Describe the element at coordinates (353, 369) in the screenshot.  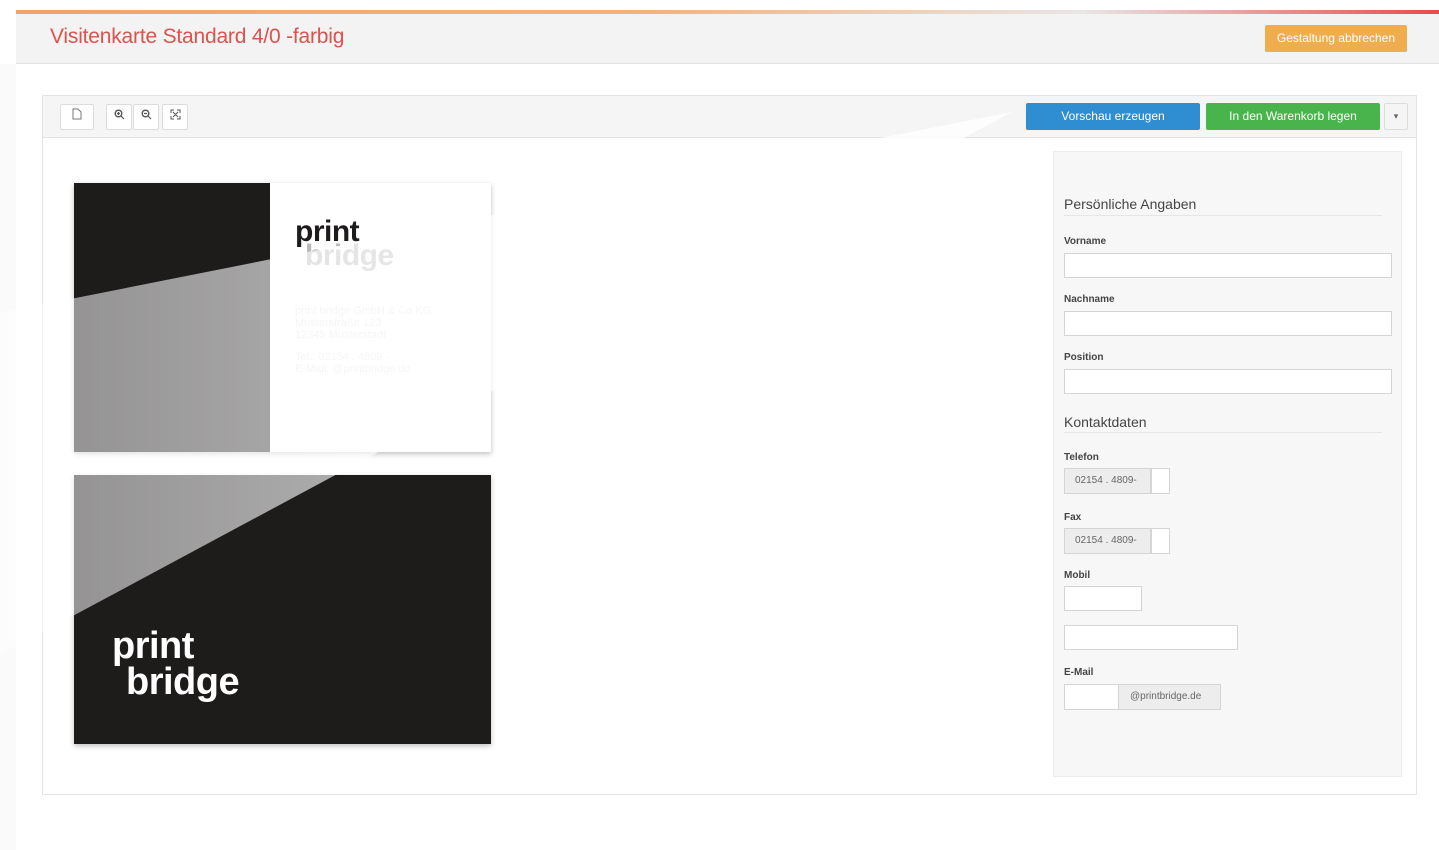
I see `front-email-line: E-Mail: @printbridge.de` at that location.